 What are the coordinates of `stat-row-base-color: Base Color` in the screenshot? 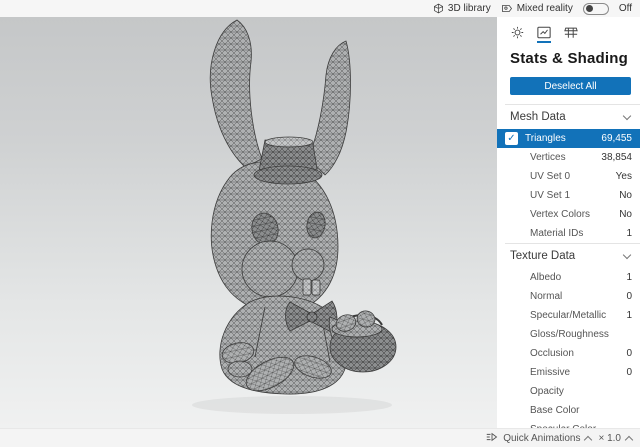 It's located at (568, 410).